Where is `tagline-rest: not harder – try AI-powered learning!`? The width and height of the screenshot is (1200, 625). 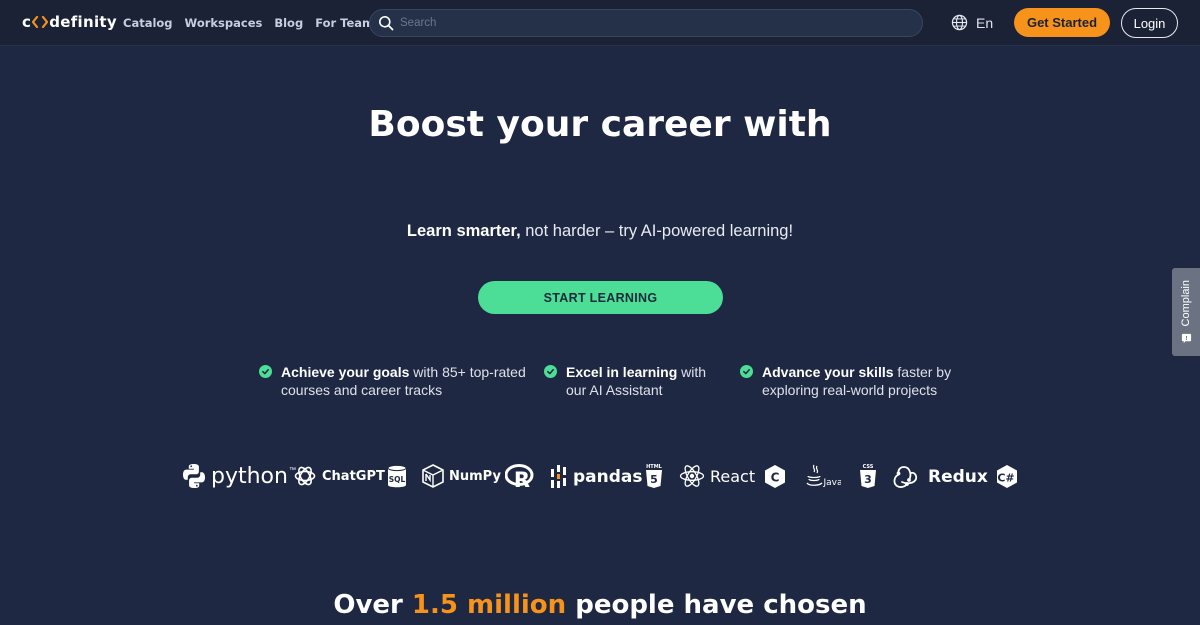
tagline-rest: not harder – try AI-powered learning! is located at coordinates (657, 231).